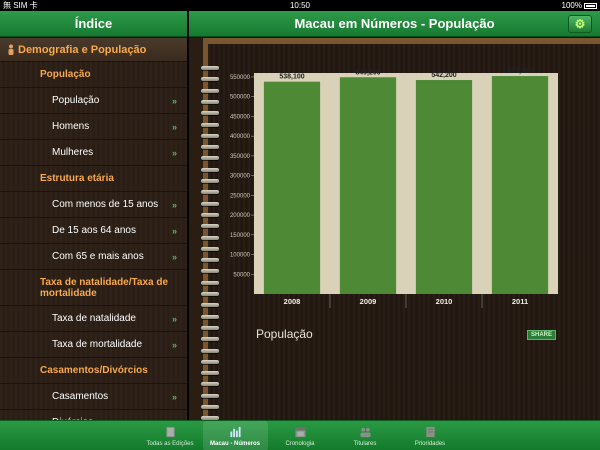 This screenshot has height=450, width=600. What do you see at coordinates (234, 444) in the screenshot?
I see `tab-label: Macau - Números` at bounding box center [234, 444].